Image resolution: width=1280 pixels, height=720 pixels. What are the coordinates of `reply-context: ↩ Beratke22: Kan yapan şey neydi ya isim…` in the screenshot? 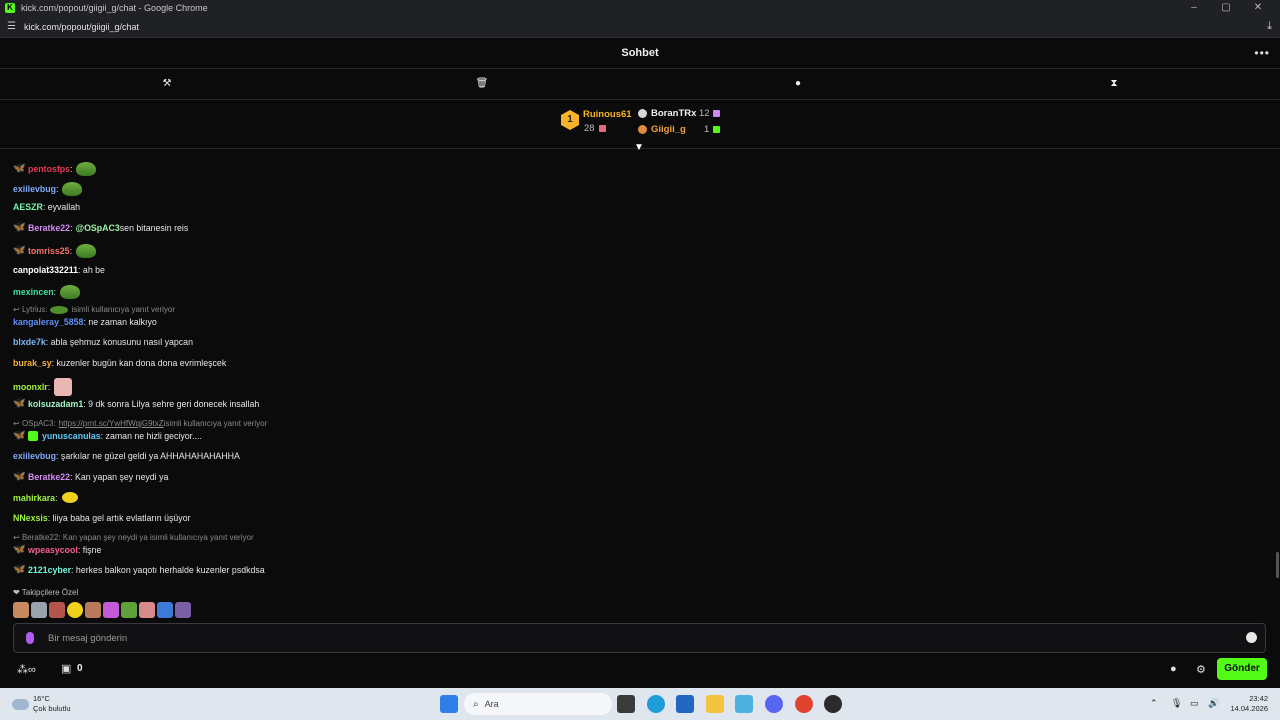 It's located at (133, 537).